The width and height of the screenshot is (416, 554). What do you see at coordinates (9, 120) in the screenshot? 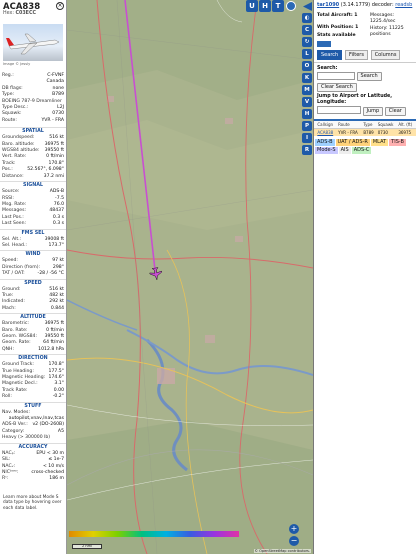
I see `data-label: Route:` at bounding box center [9, 120].